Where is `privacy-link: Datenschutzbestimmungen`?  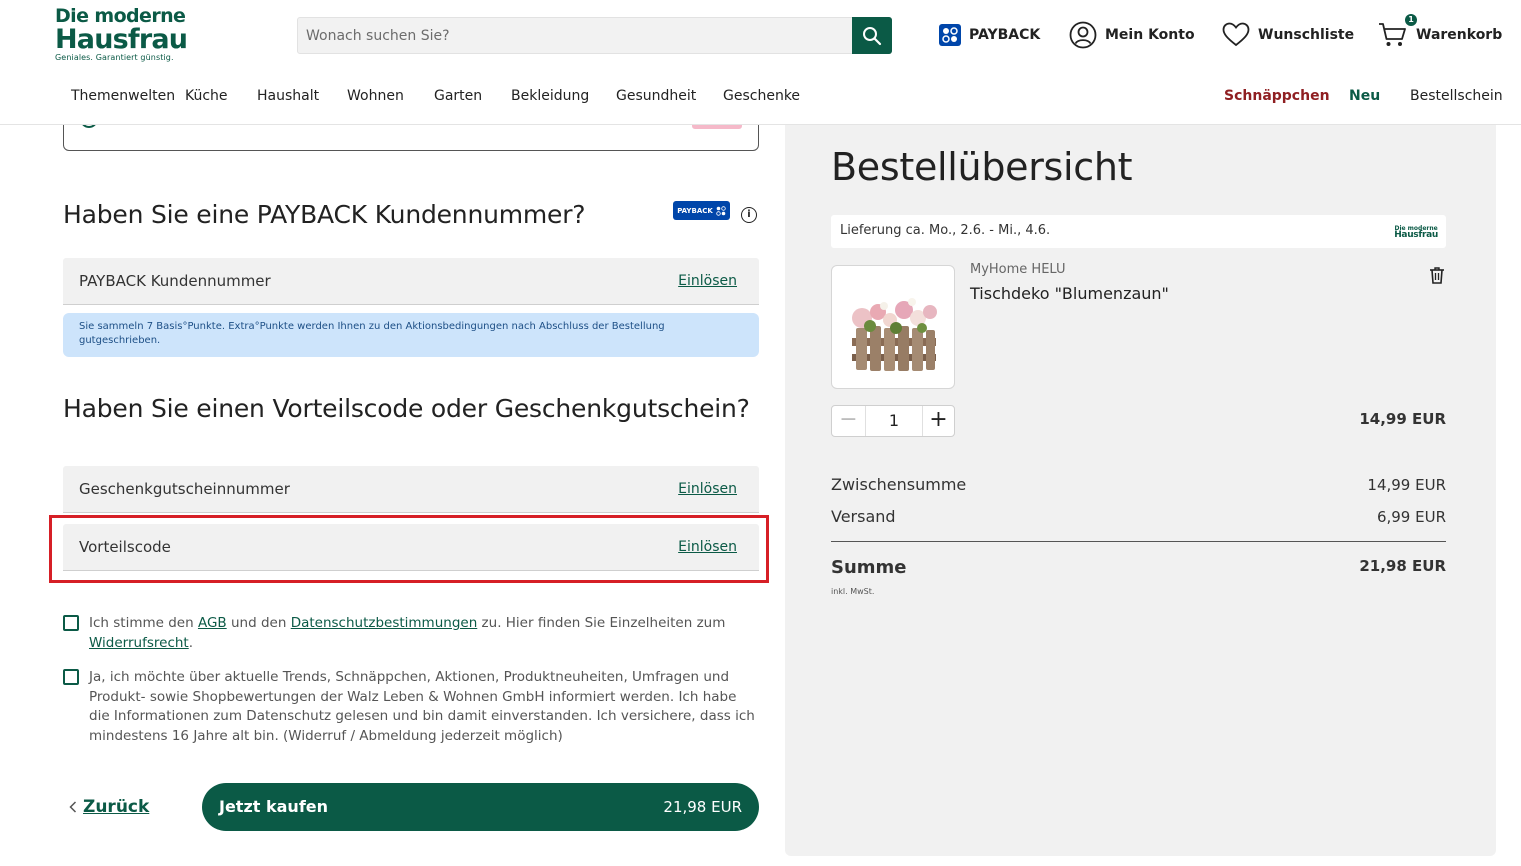 privacy-link: Datenschutzbestimmungen is located at coordinates (384, 623).